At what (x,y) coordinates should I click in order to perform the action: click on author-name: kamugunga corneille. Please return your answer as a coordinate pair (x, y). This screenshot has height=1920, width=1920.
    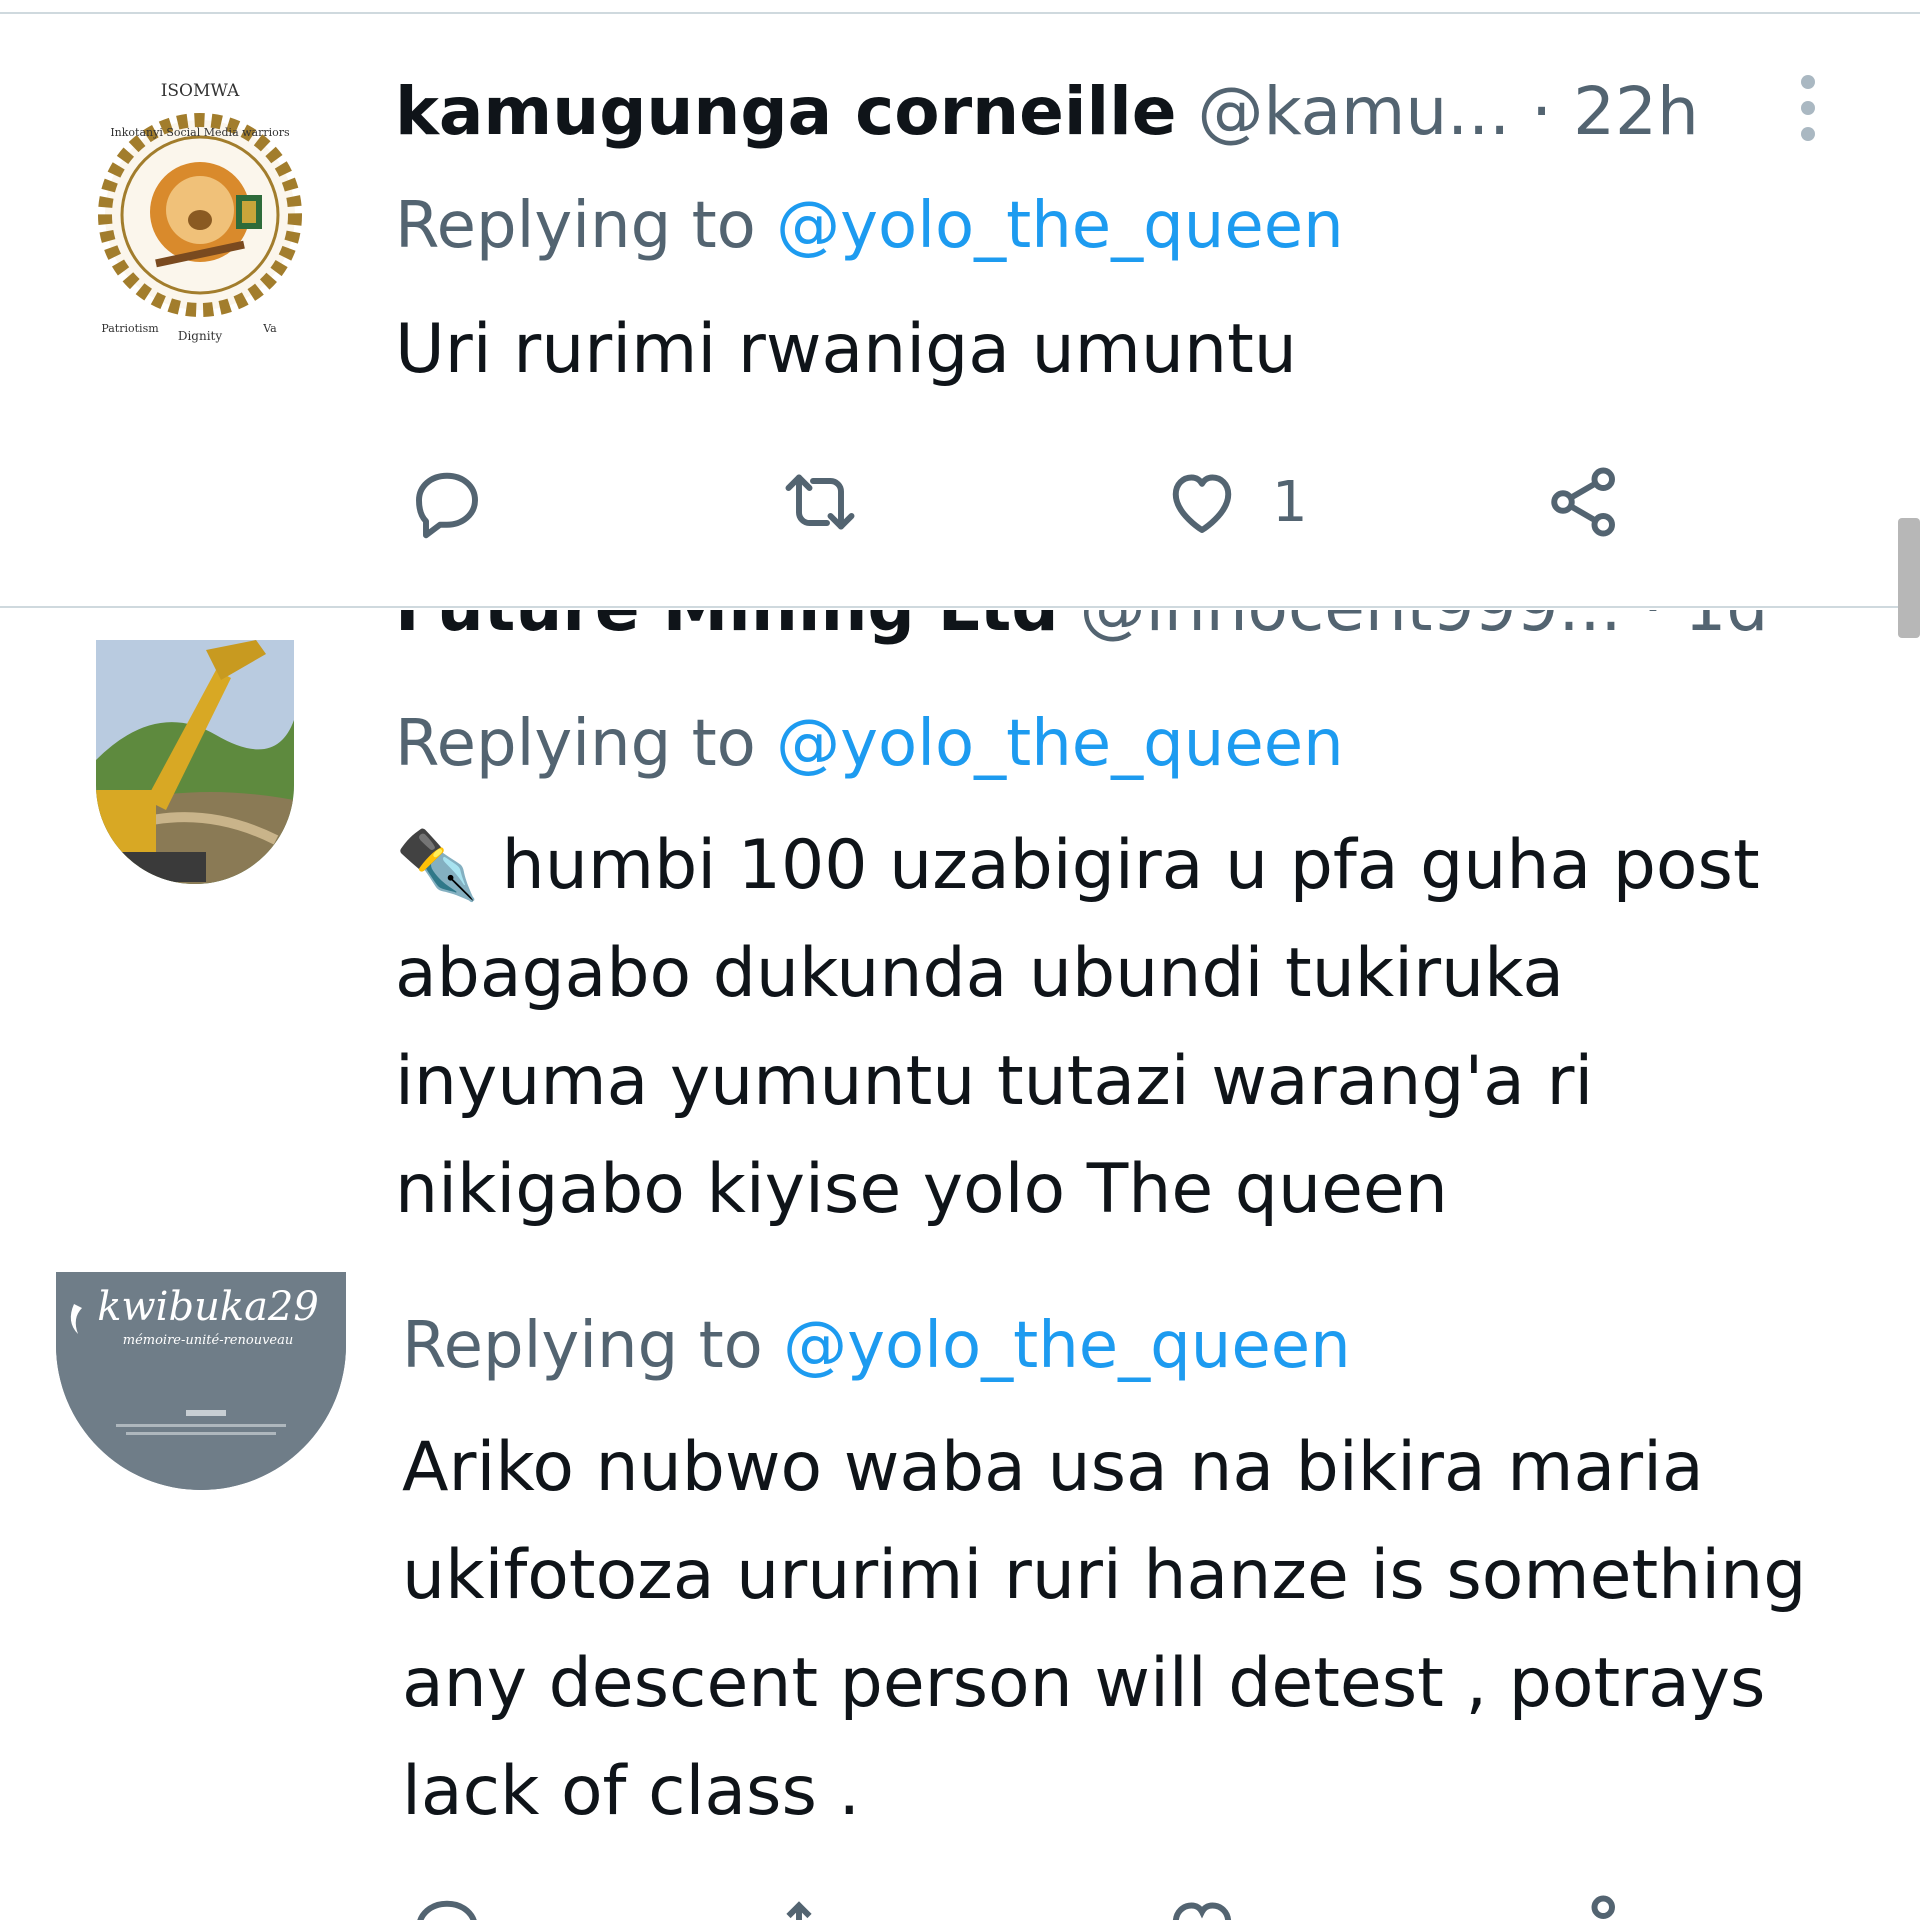
    Looking at the image, I should click on (786, 111).